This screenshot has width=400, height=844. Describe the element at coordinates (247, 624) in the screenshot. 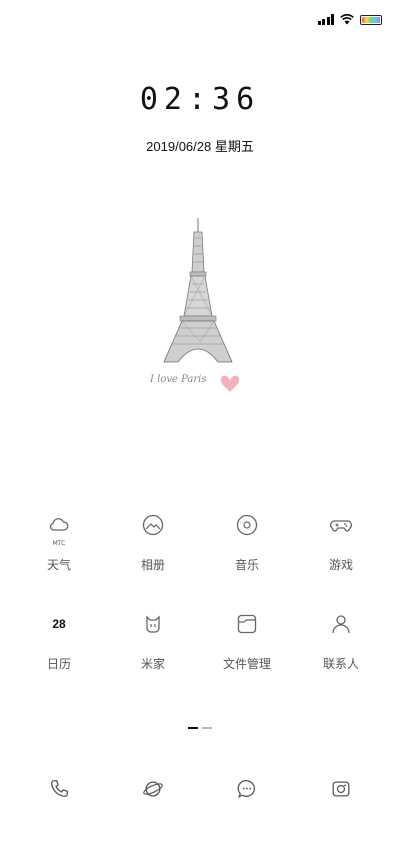

I see `folder-icon` at that location.